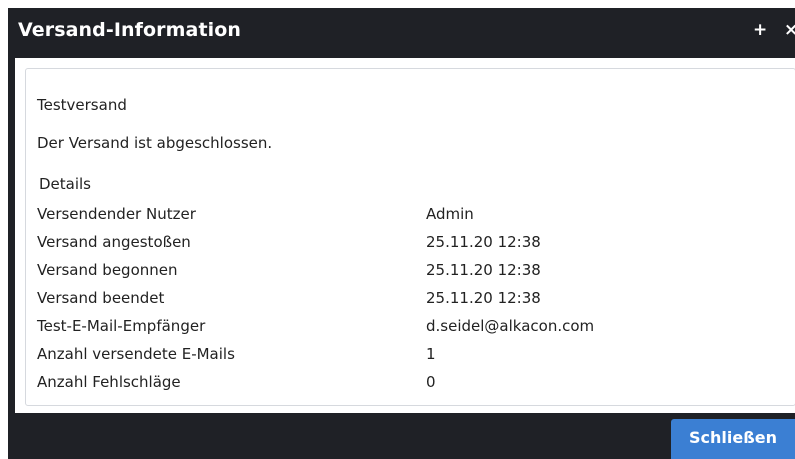 The height and width of the screenshot is (459, 795). What do you see at coordinates (65, 184) in the screenshot?
I see `details-heading: Details` at bounding box center [65, 184].